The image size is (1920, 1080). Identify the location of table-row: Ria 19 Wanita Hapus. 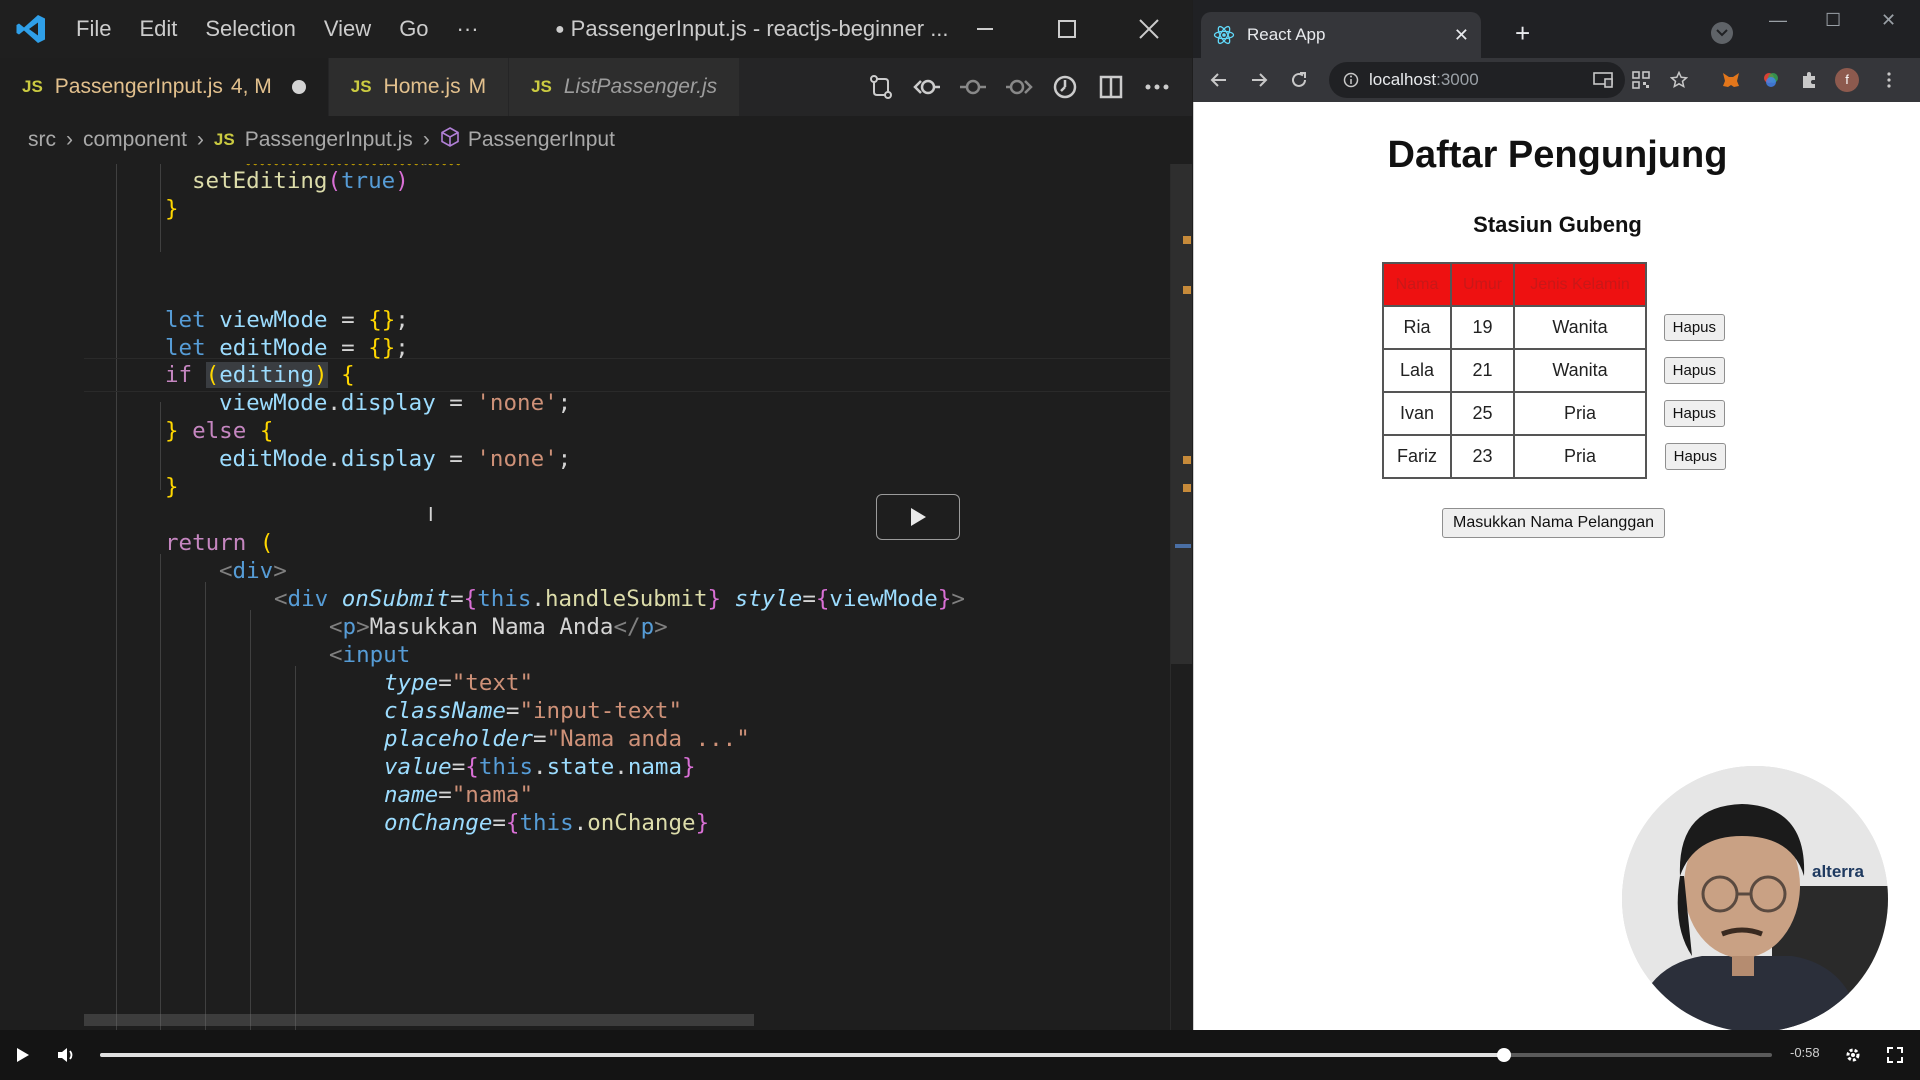
(1554, 327).